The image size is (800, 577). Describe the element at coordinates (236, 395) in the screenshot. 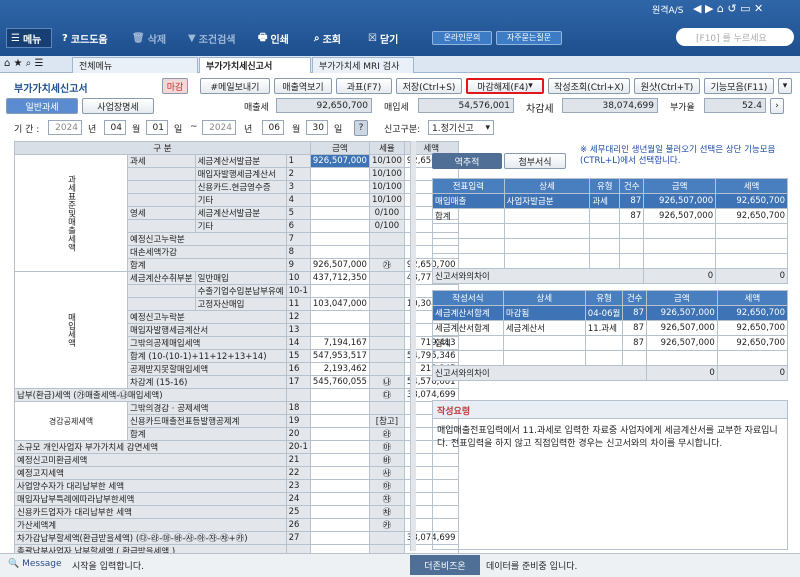

I see `table-row: 납부(환급)세액 (㉮매출세액-㉯매입세액) ㉰ 38,074,699` at that location.